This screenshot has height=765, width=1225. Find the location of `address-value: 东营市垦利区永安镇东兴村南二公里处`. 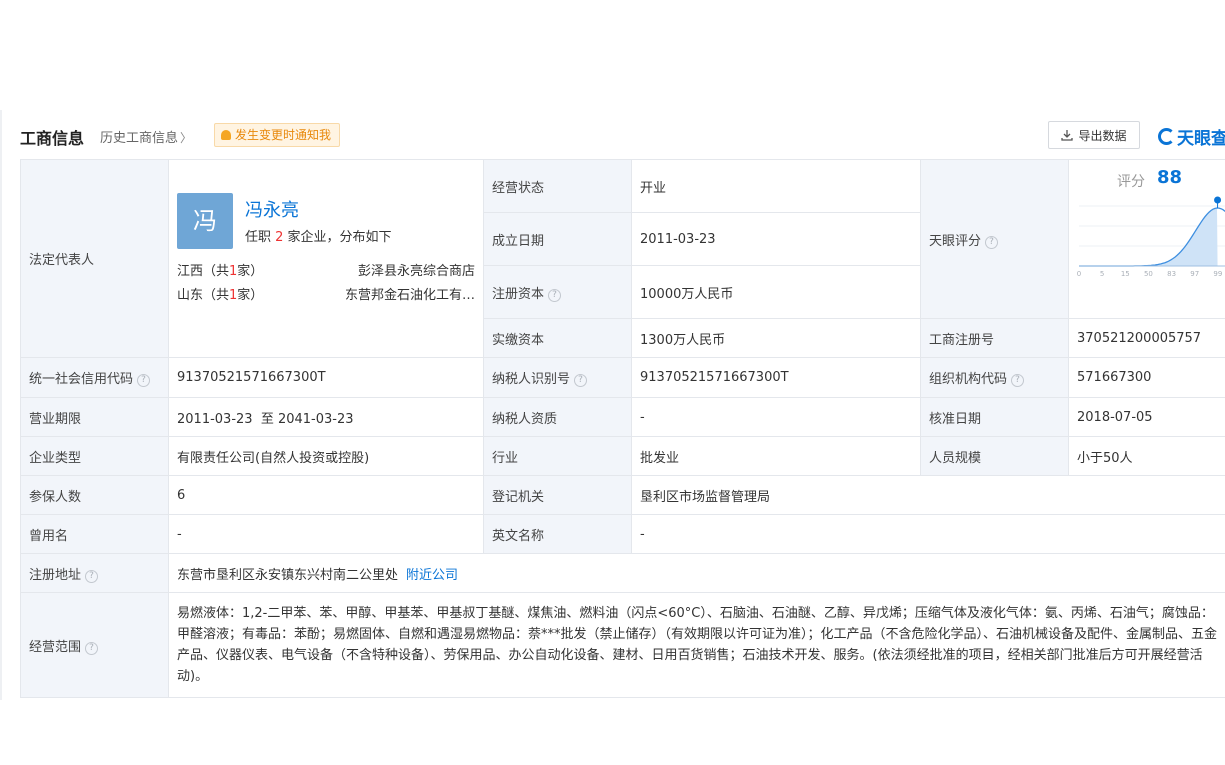

address-value: 东营市垦利区永安镇东兴村南二公里处 is located at coordinates (288, 575).